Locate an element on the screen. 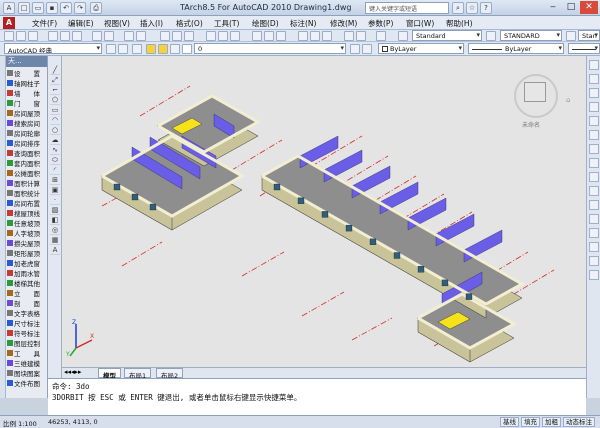 This screenshot has width=600, height=428. break-icon is located at coordinates (594, 219).